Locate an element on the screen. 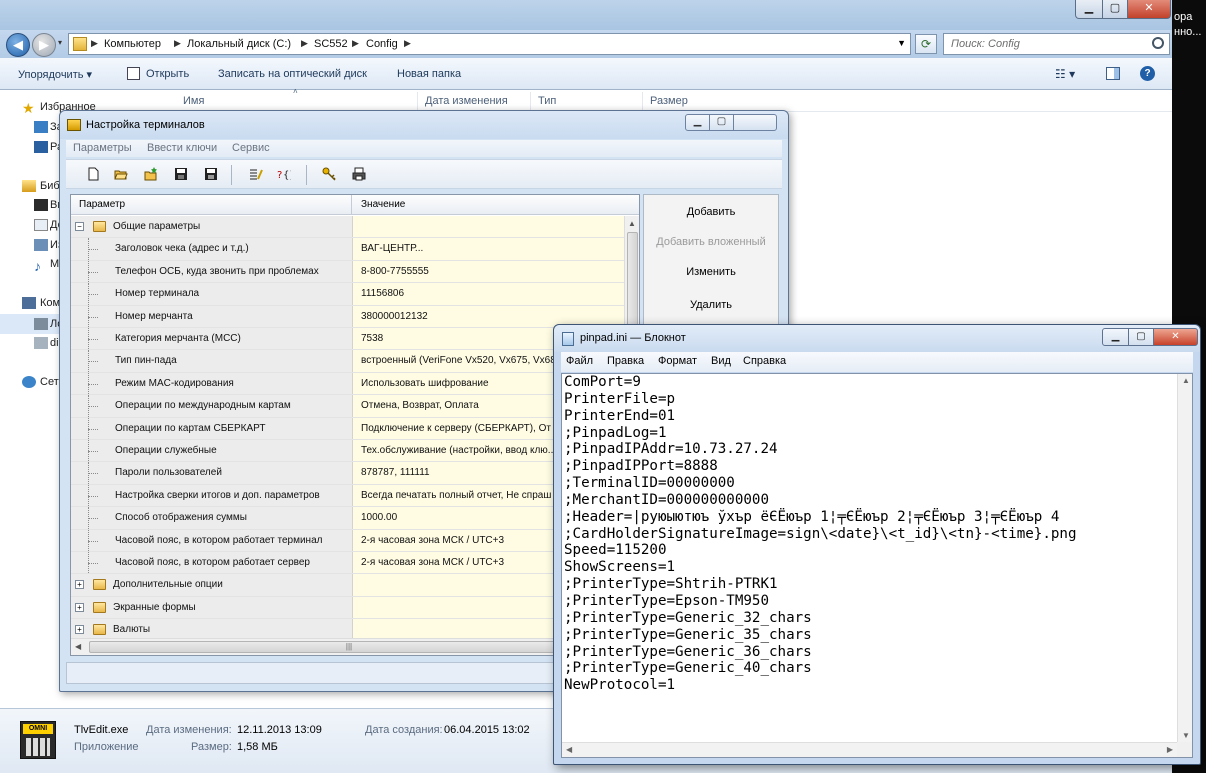 This screenshot has width=1206, height=773. edit-list-icon is located at coordinates (256, 174).